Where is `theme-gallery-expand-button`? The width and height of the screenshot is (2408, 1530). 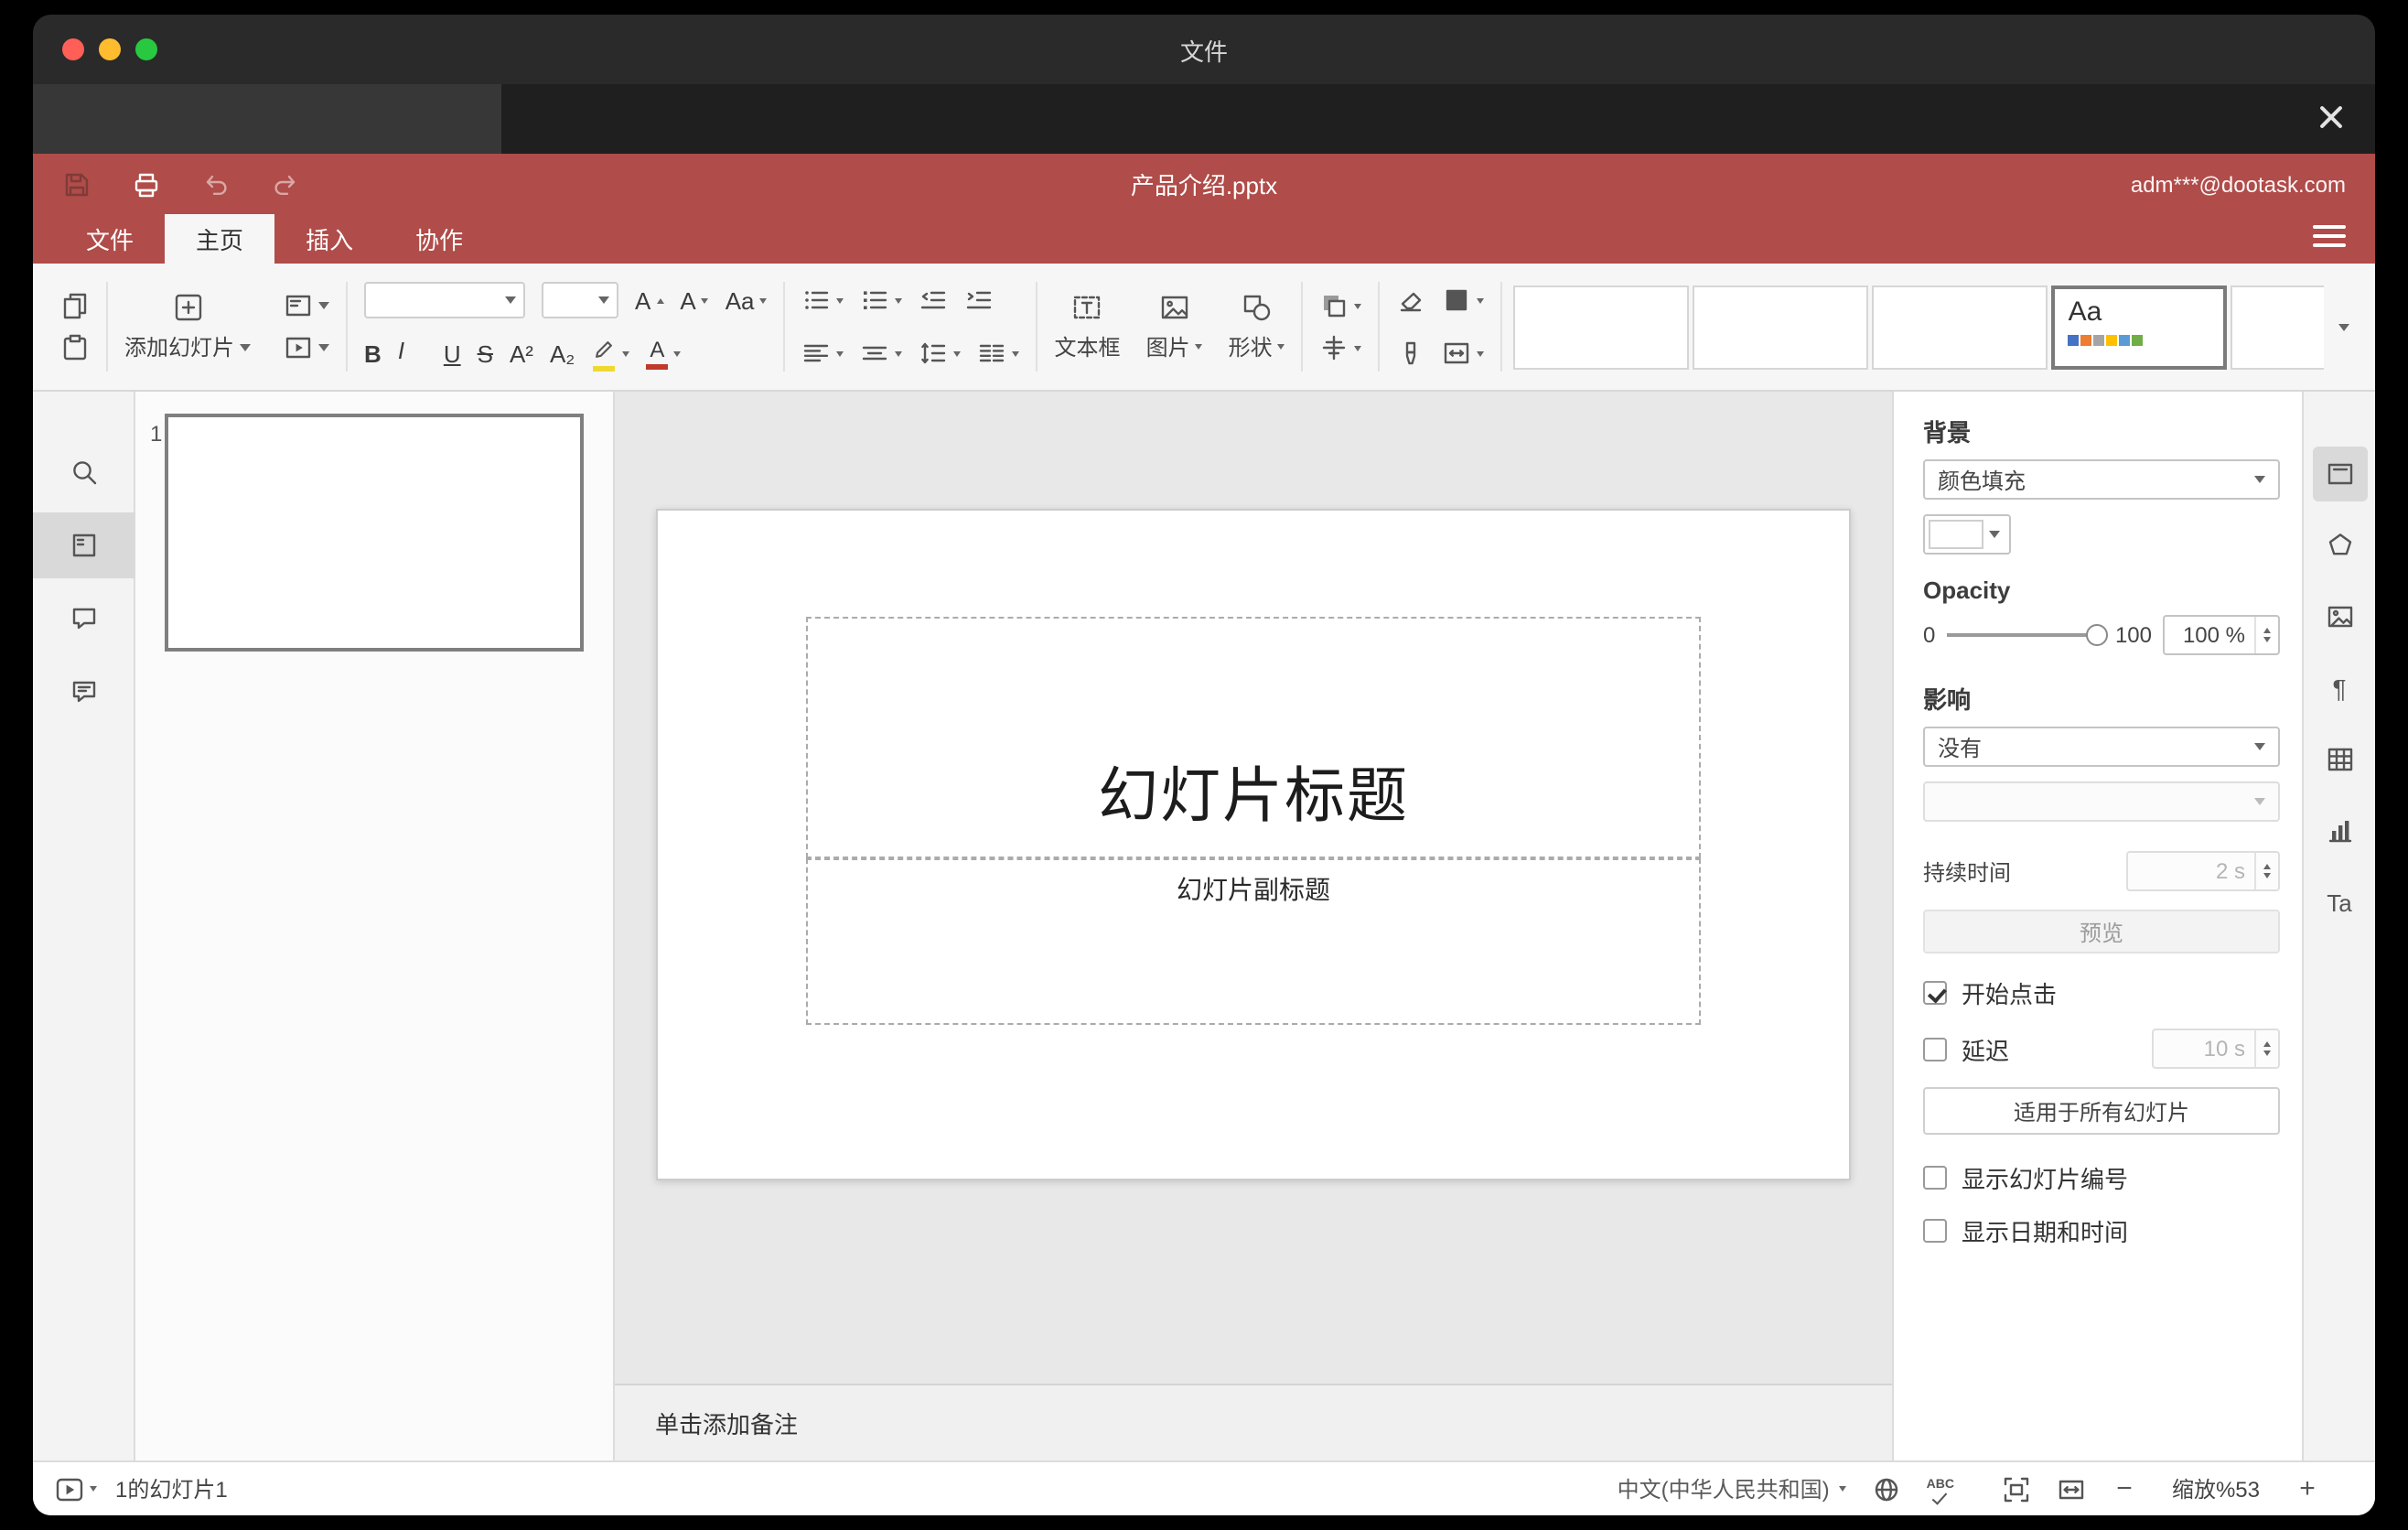
theme-gallery-expand-button is located at coordinates (2344, 326).